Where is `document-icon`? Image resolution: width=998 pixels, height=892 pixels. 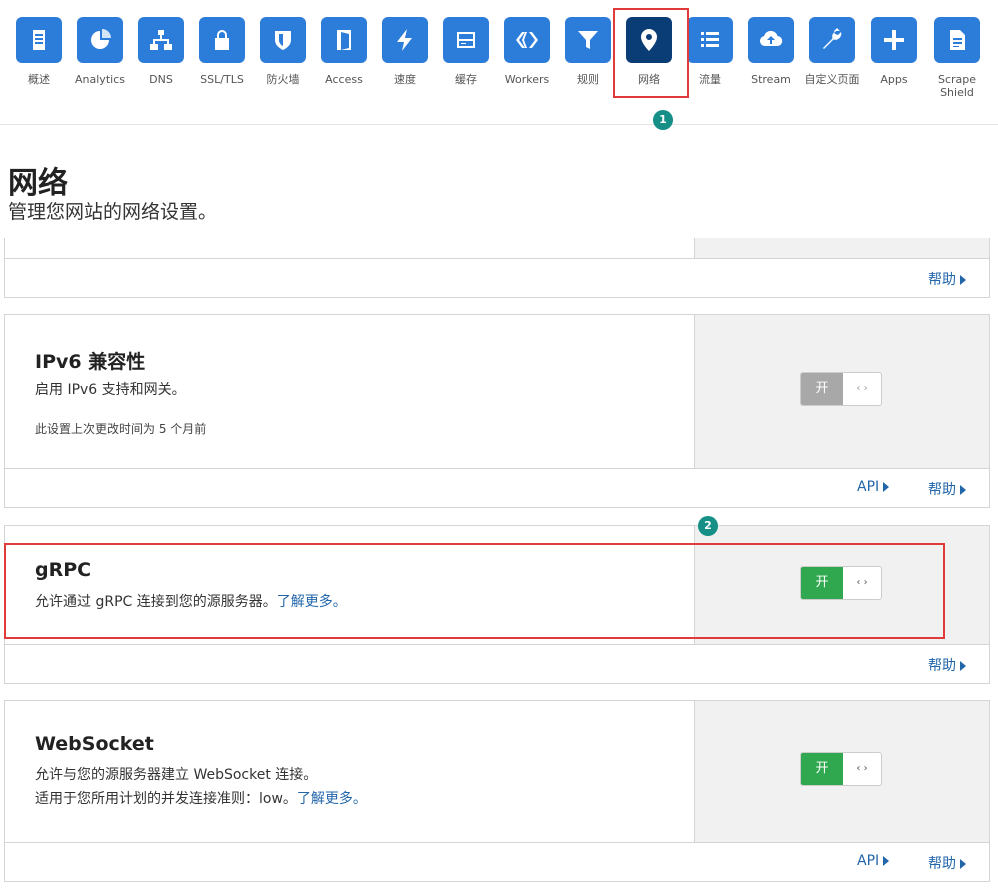
document-icon is located at coordinates (39, 40).